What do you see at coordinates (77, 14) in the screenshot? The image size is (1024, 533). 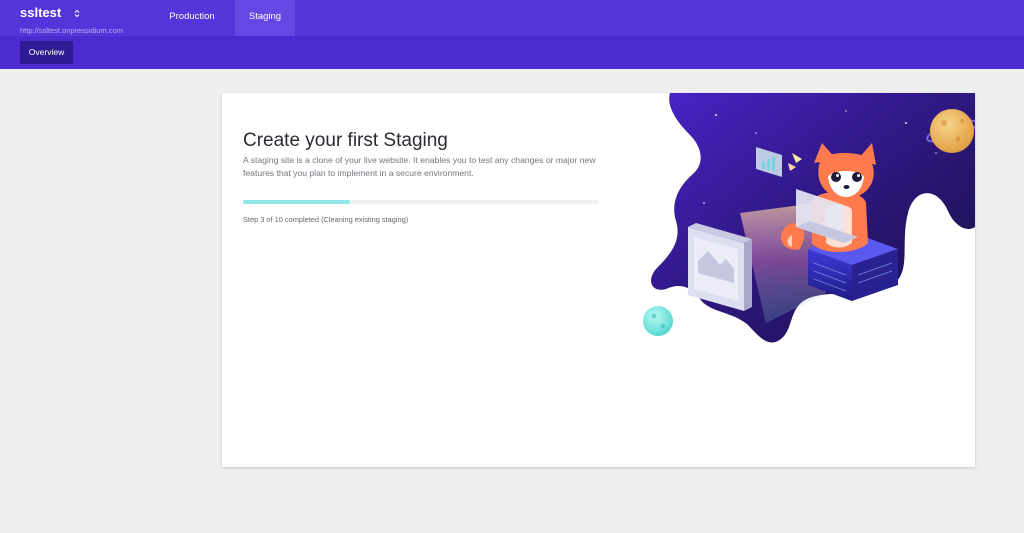 I see `site-switch-icon` at bounding box center [77, 14].